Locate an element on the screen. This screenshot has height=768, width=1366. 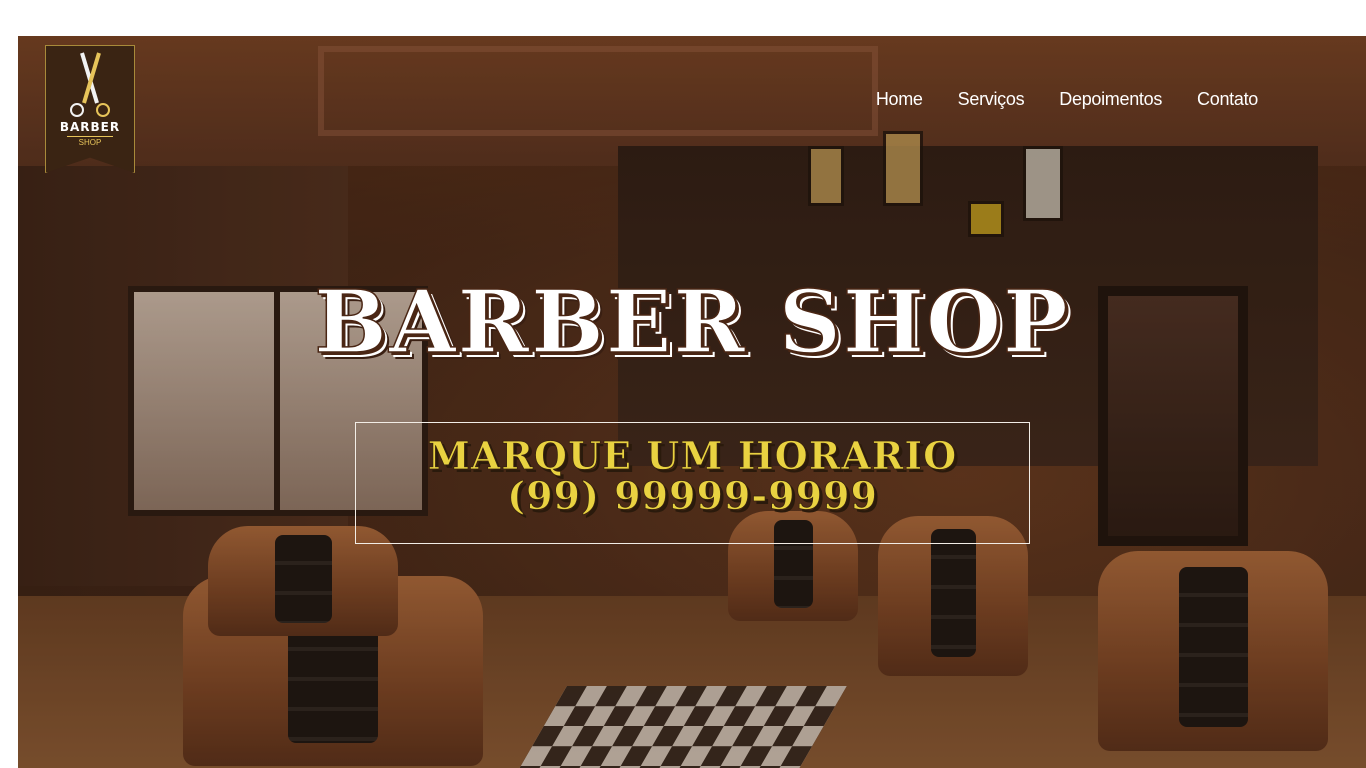
main-nav: Home Serviços Depoimentos Contato is located at coordinates (1067, 99).